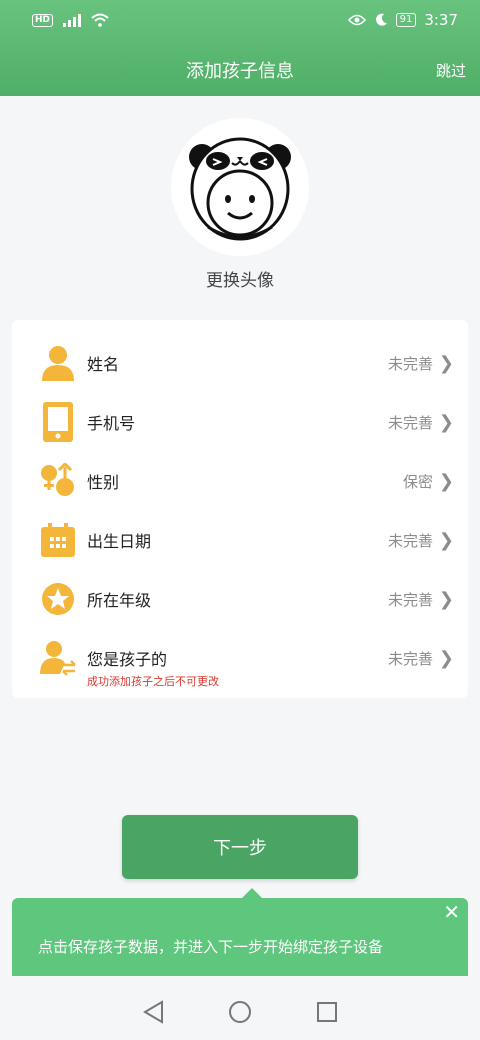  Describe the element at coordinates (451, 70) in the screenshot. I see `skip-button: 跳过` at that location.